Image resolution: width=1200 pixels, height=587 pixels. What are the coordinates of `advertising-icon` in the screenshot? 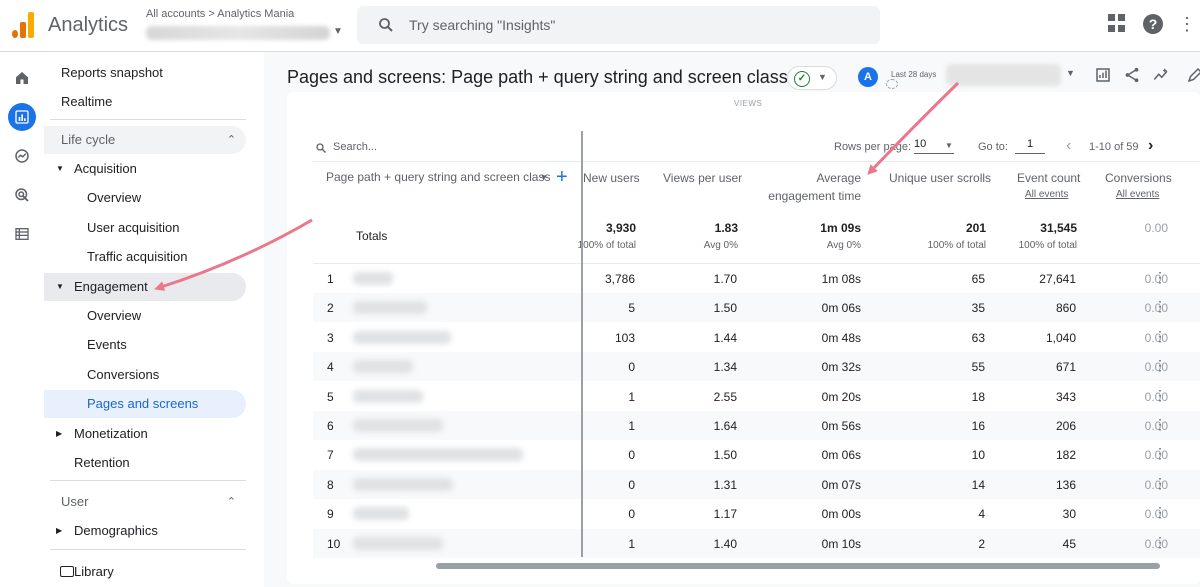 It's located at (22, 195).